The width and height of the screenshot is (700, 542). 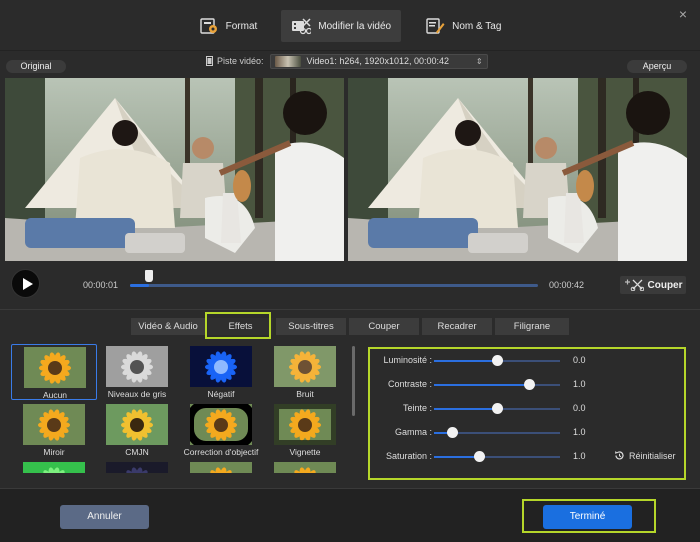 I want to click on contrast-slider, so click(x=497, y=384).